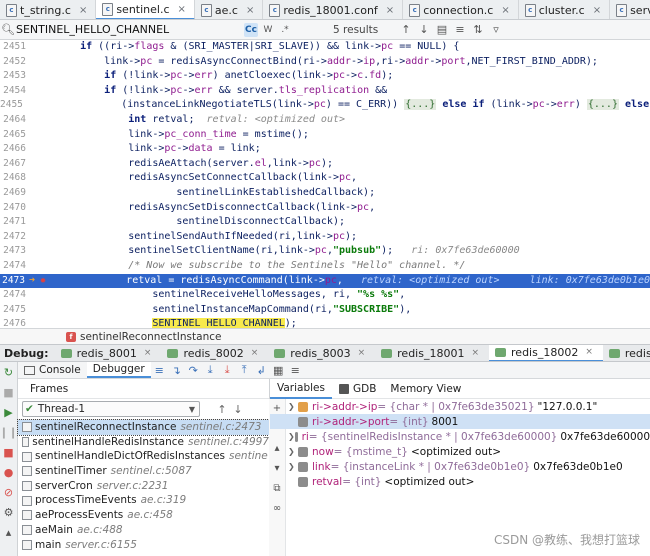 This screenshot has height=556, width=650. I want to click on line-number: 2454, so click(14, 91).